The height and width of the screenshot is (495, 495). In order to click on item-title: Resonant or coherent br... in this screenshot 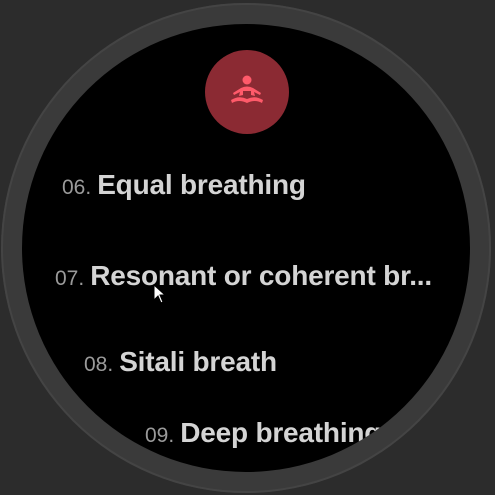, I will do `click(261, 275)`.